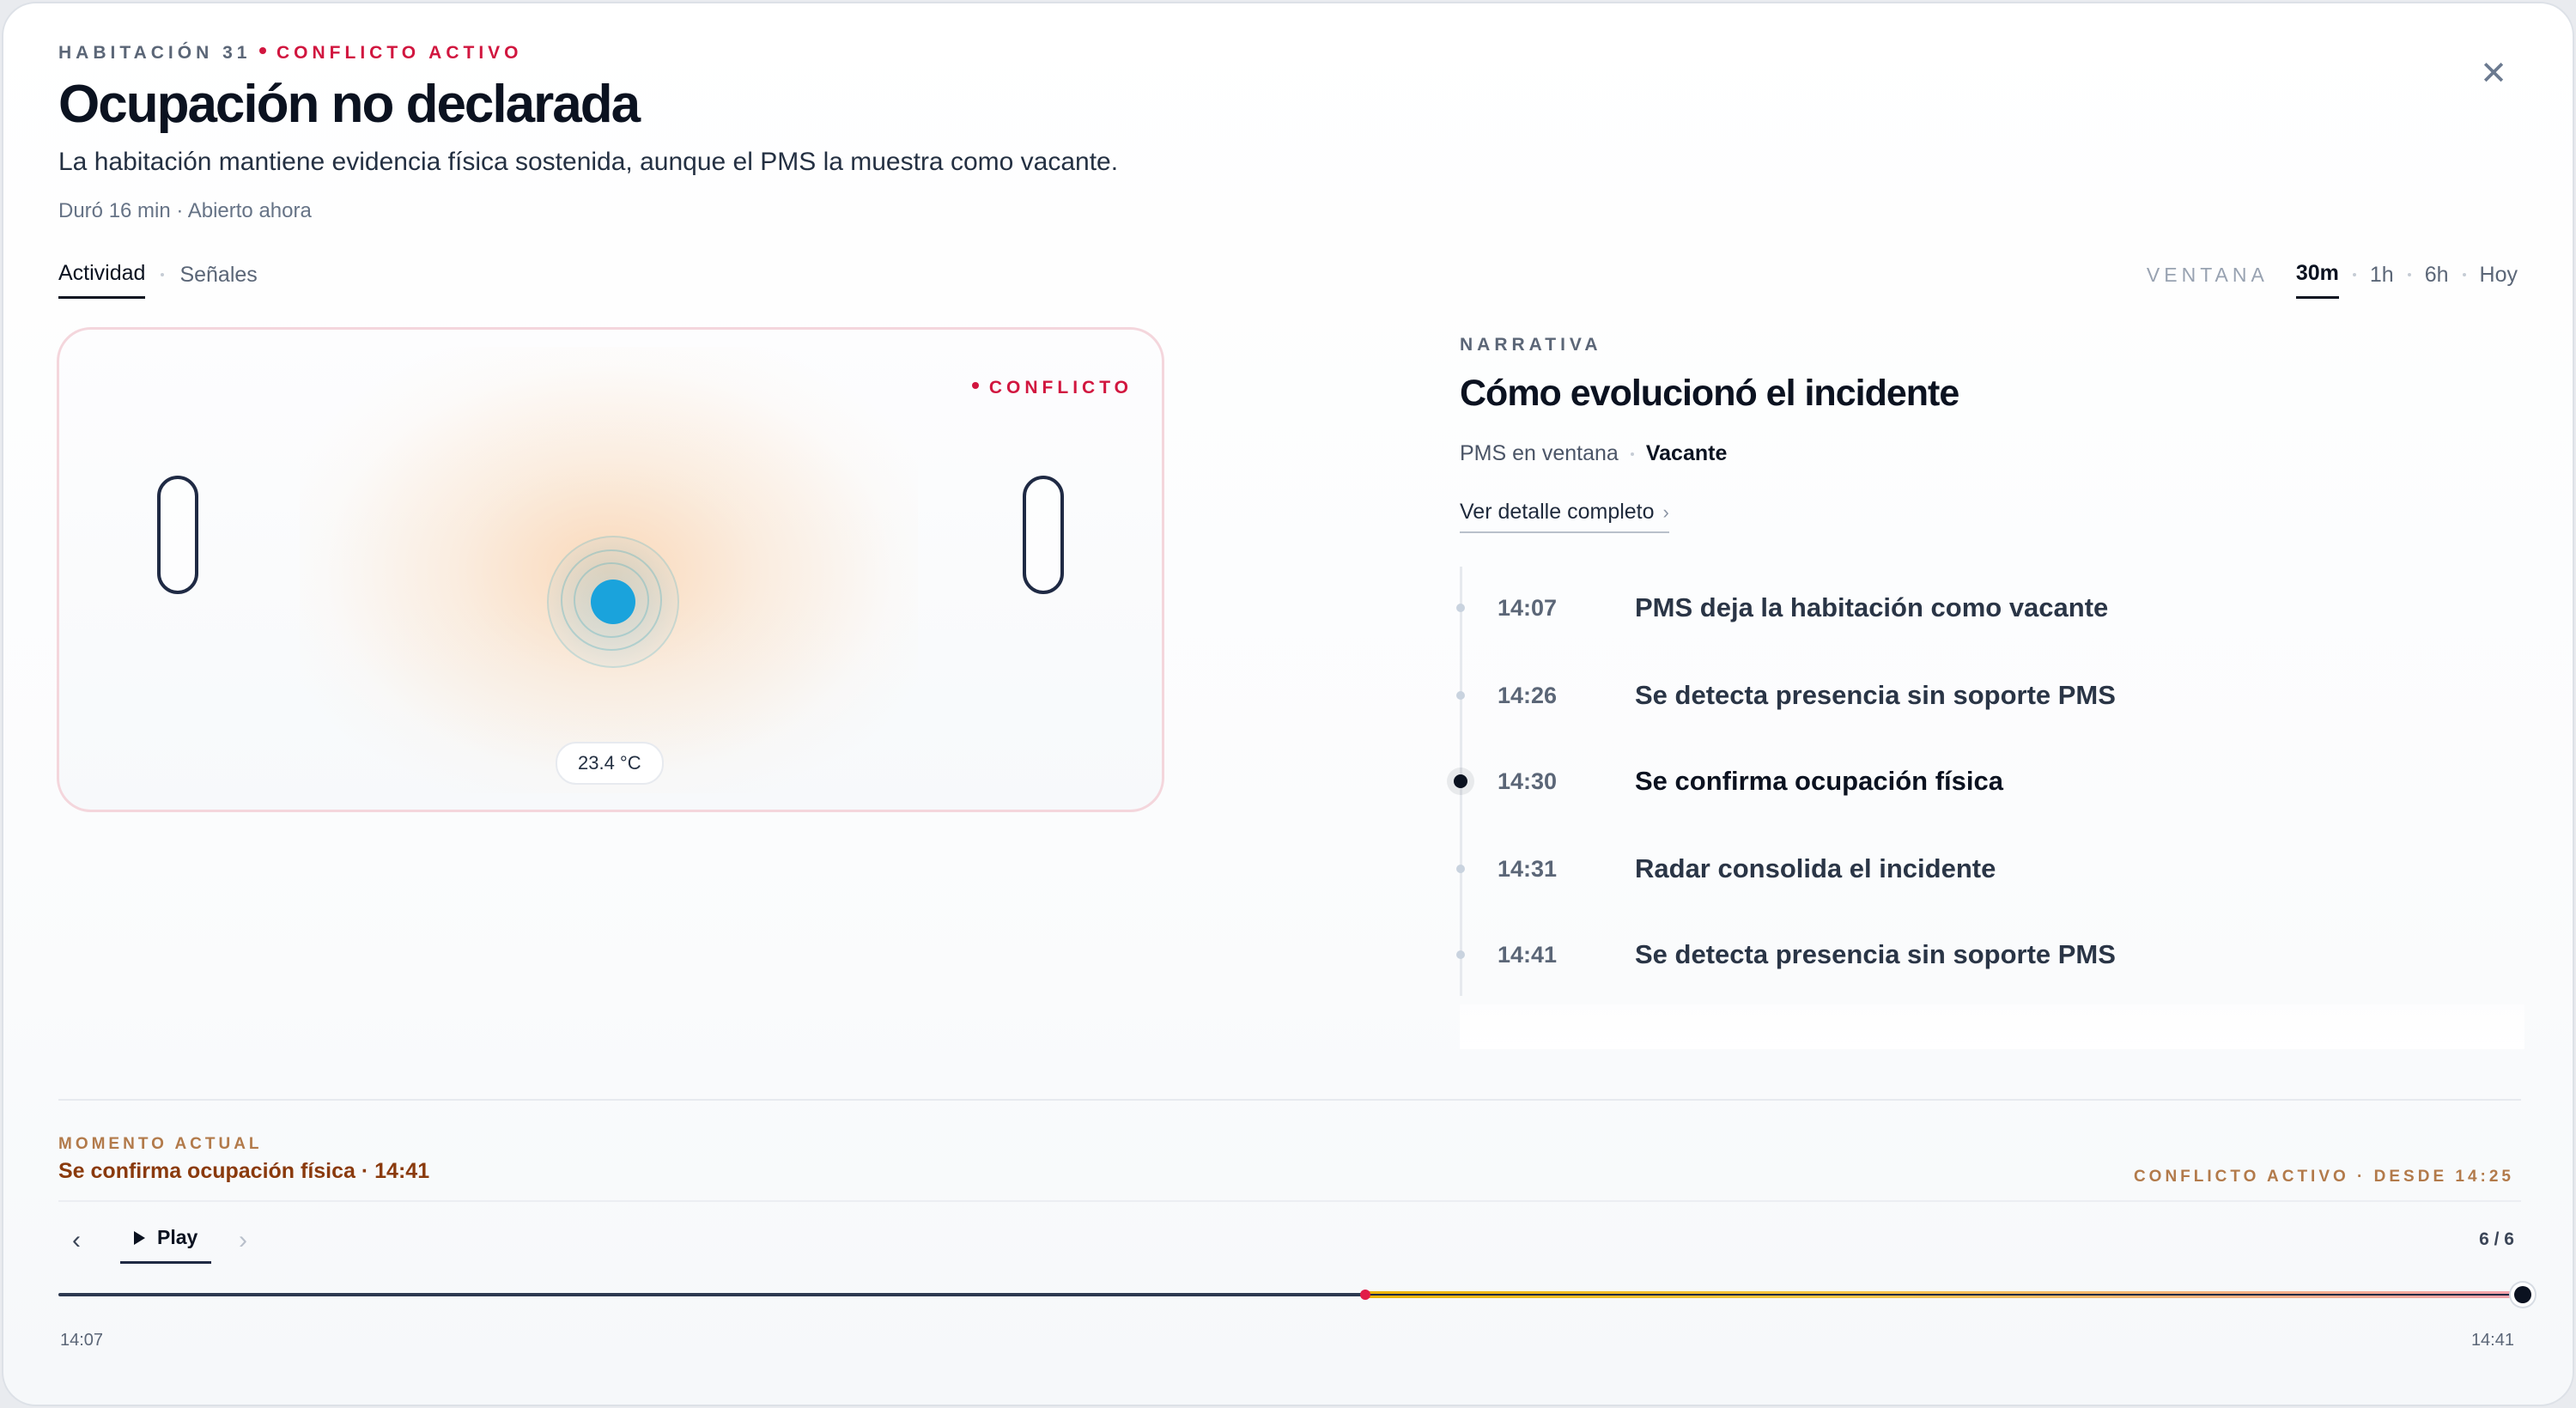  I want to click on play-icon, so click(139, 1238).